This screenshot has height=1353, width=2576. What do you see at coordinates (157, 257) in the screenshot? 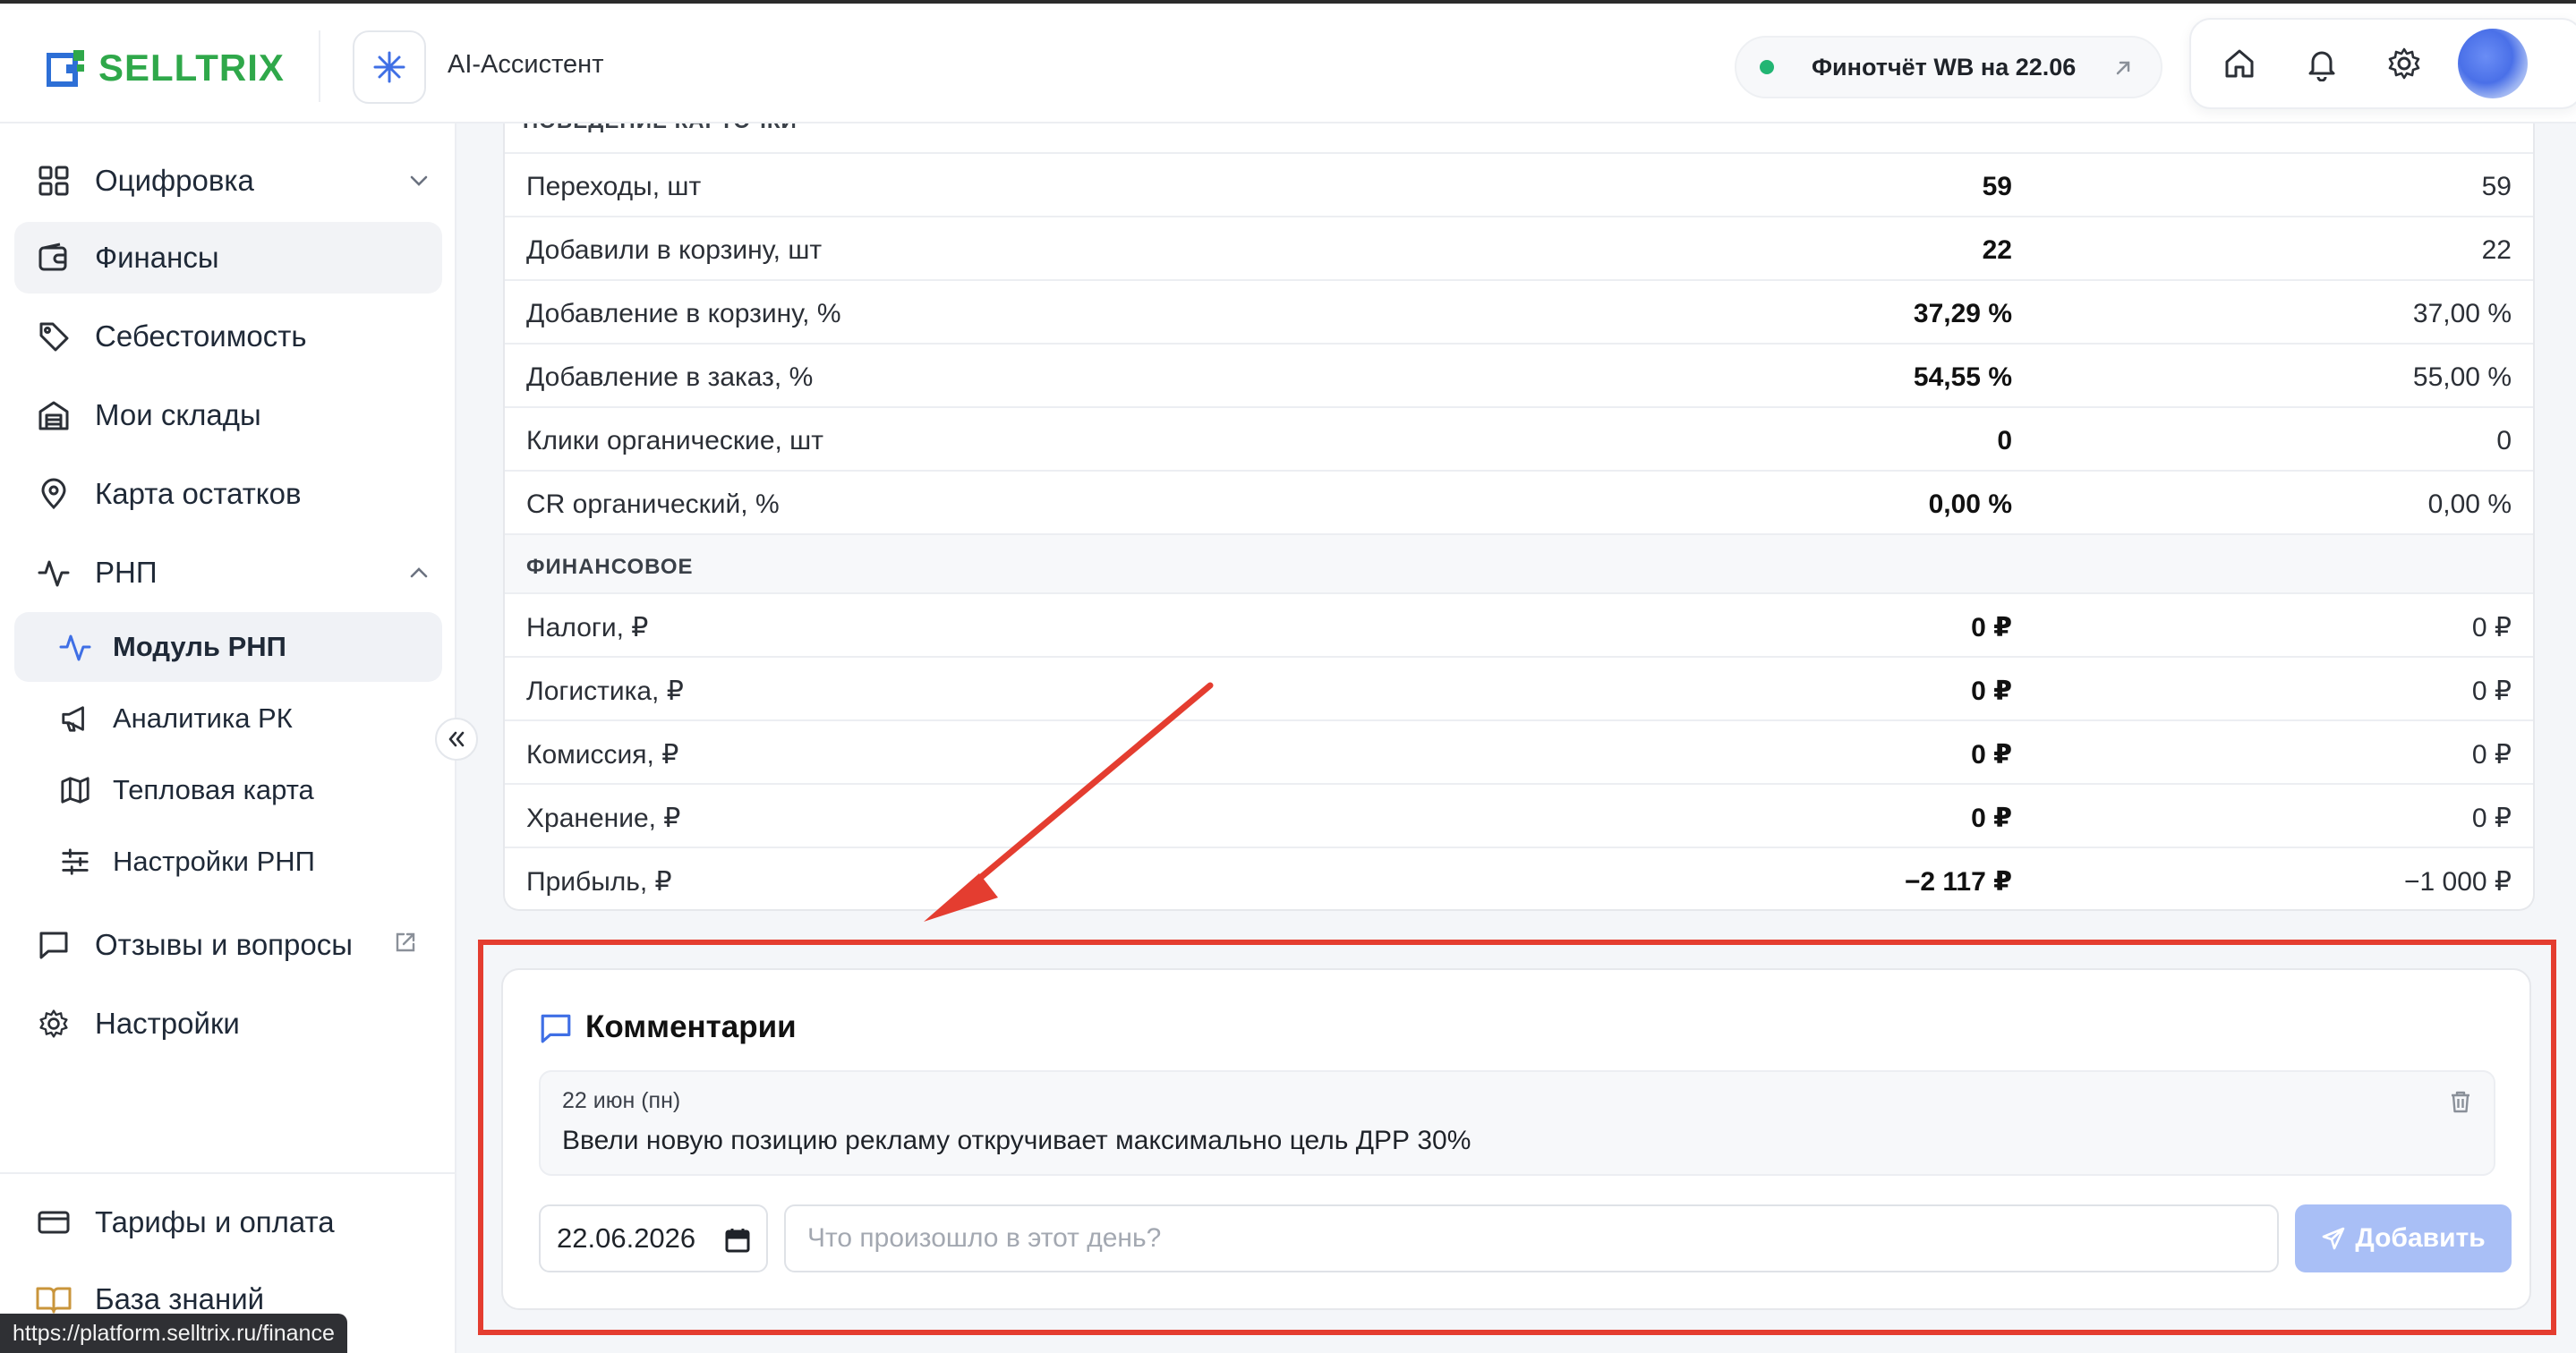
I see `sidebar-item-label: Финансы` at bounding box center [157, 257].